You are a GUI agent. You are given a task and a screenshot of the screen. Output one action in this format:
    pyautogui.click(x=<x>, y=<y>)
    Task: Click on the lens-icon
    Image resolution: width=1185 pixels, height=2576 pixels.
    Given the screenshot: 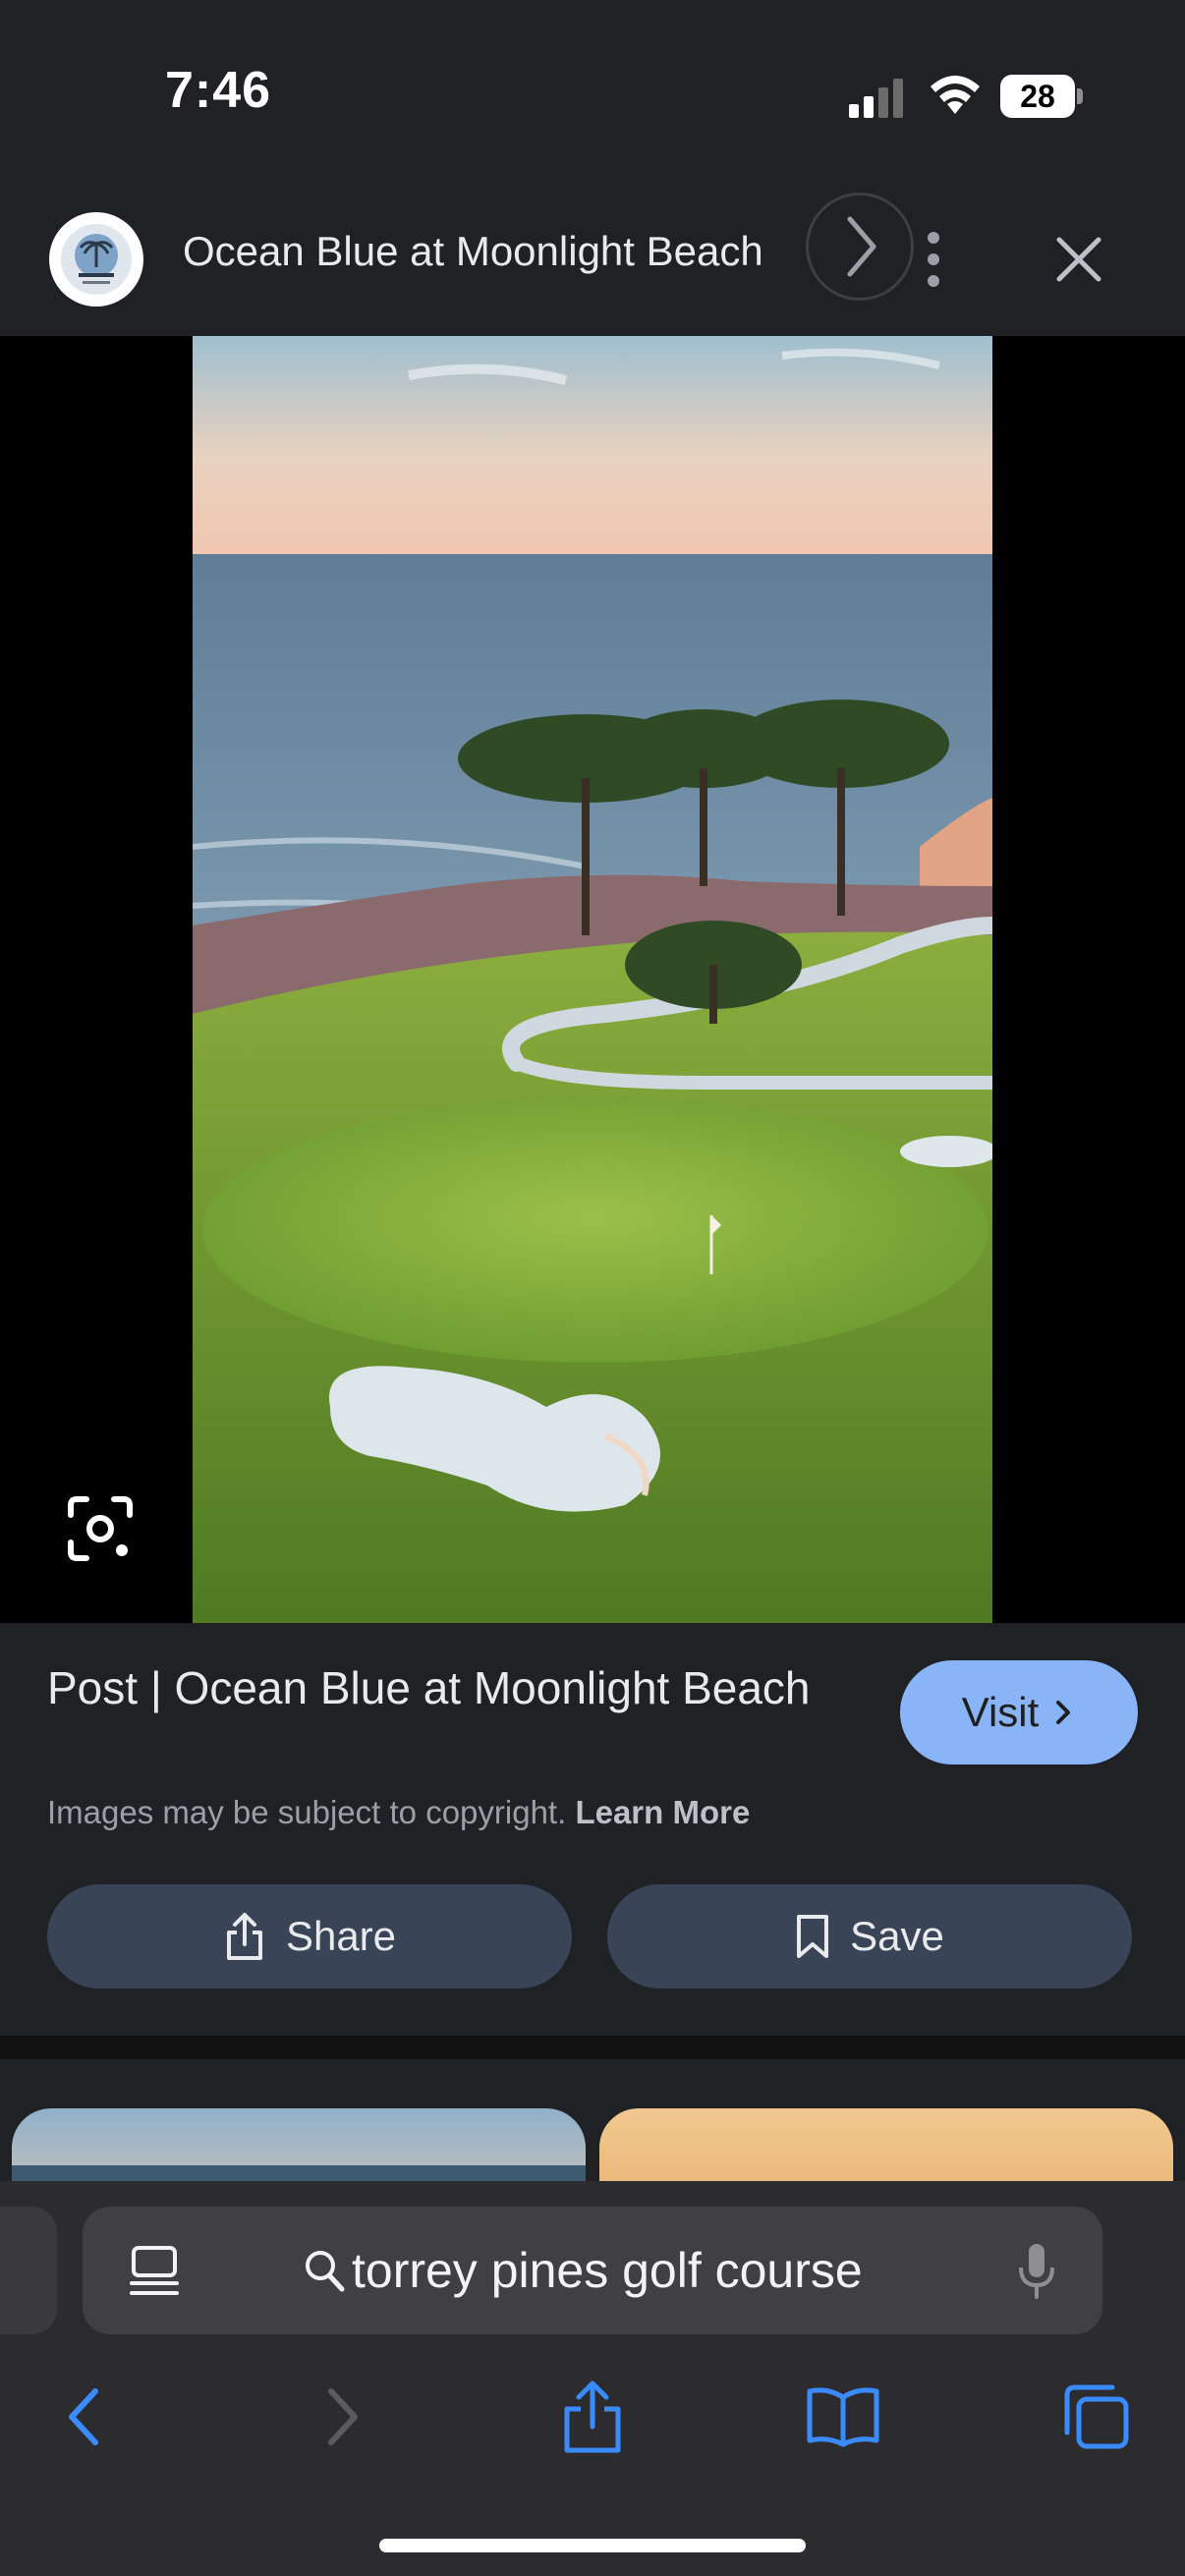 What is the action you would take?
    pyautogui.click(x=100, y=1528)
    